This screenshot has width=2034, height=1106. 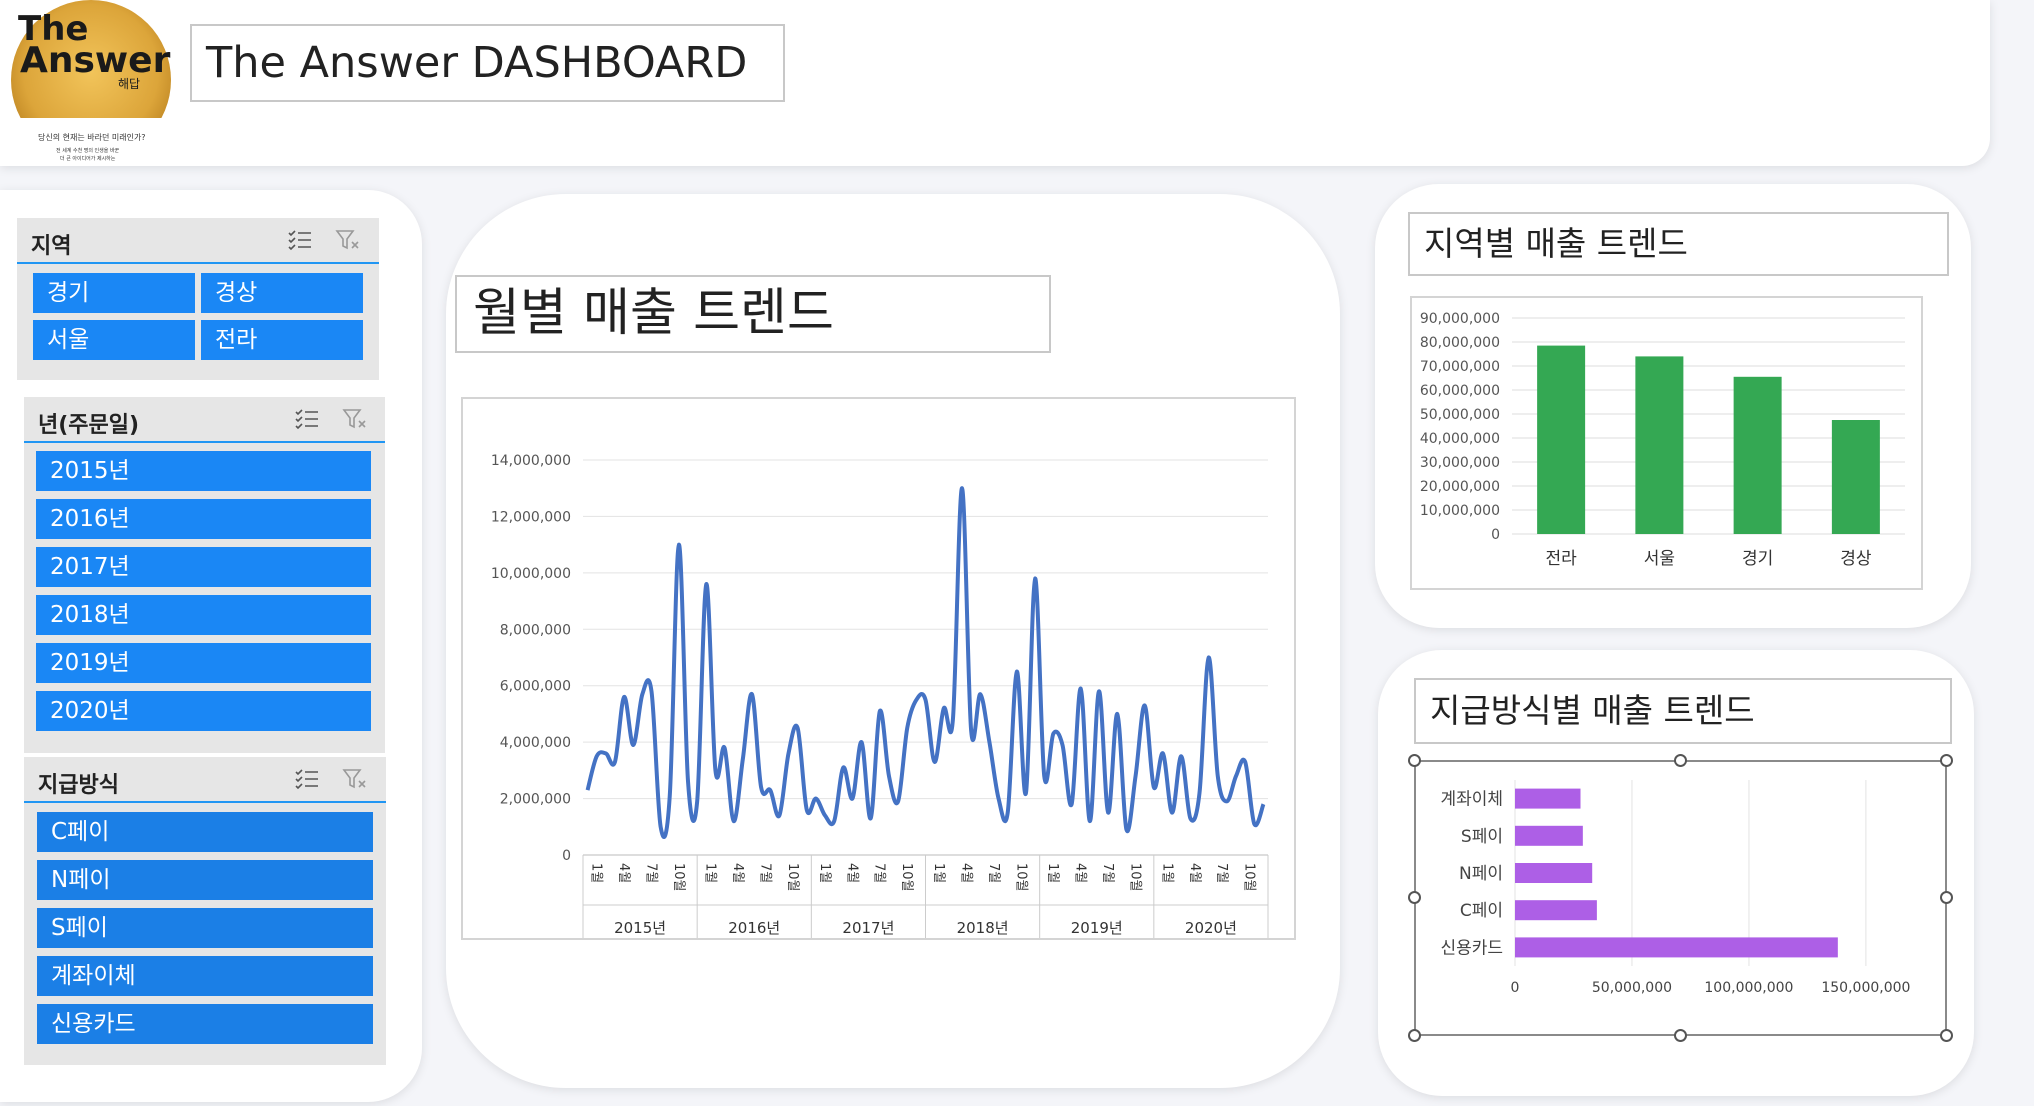 What do you see at coordinates (487, 63) in the screenshot?
I see `dashboard-title: The Answer DASHBOARD` at bounding box center [487, 63].